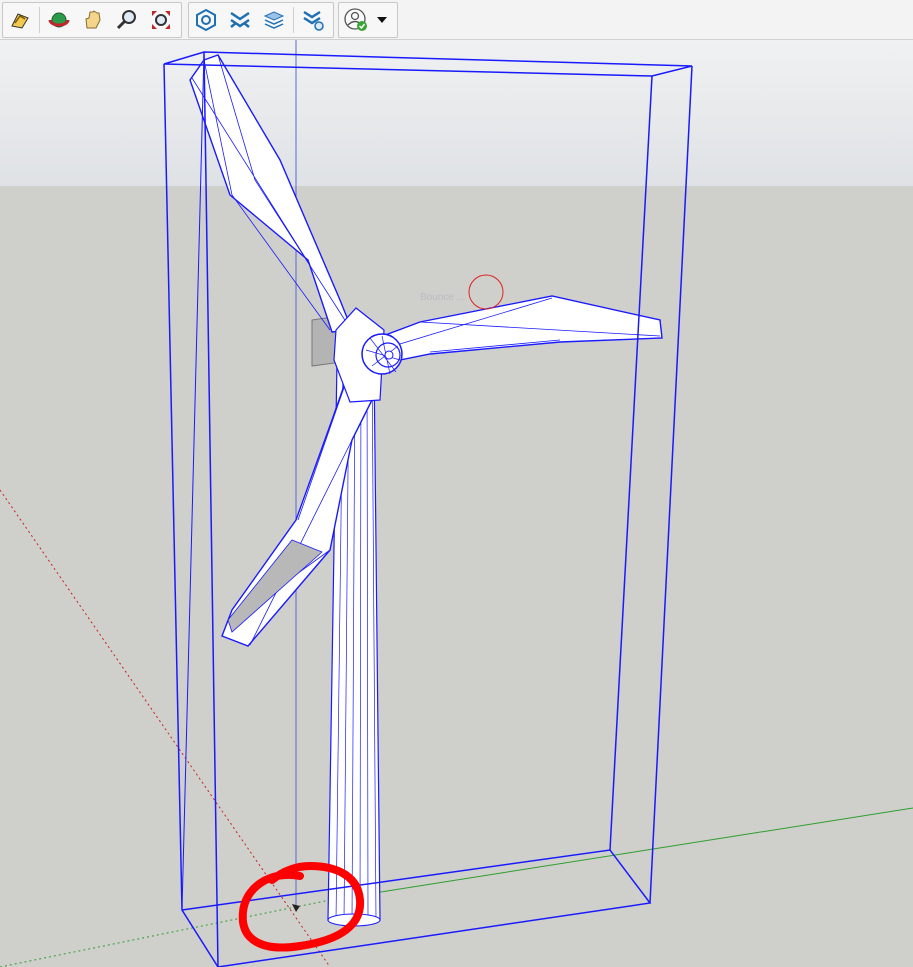 This screenshot has width=913, height=967. Describe the element at coordinates (456, 20) in the screenshot. I see `main-toolbar` at that location.